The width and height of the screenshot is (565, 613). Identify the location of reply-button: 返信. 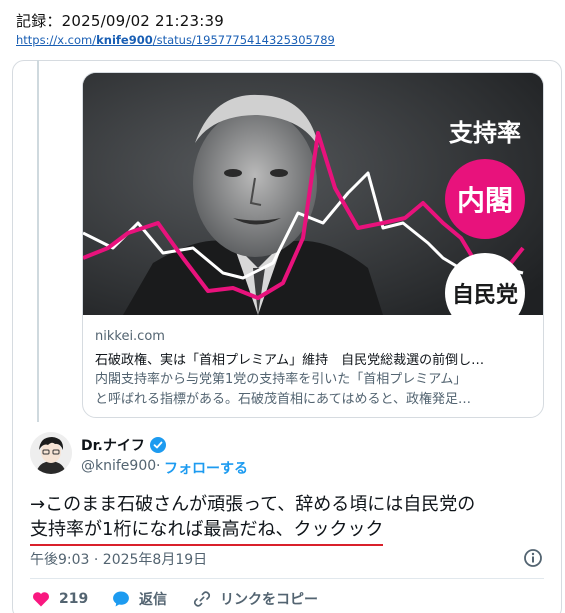
(139, 599).